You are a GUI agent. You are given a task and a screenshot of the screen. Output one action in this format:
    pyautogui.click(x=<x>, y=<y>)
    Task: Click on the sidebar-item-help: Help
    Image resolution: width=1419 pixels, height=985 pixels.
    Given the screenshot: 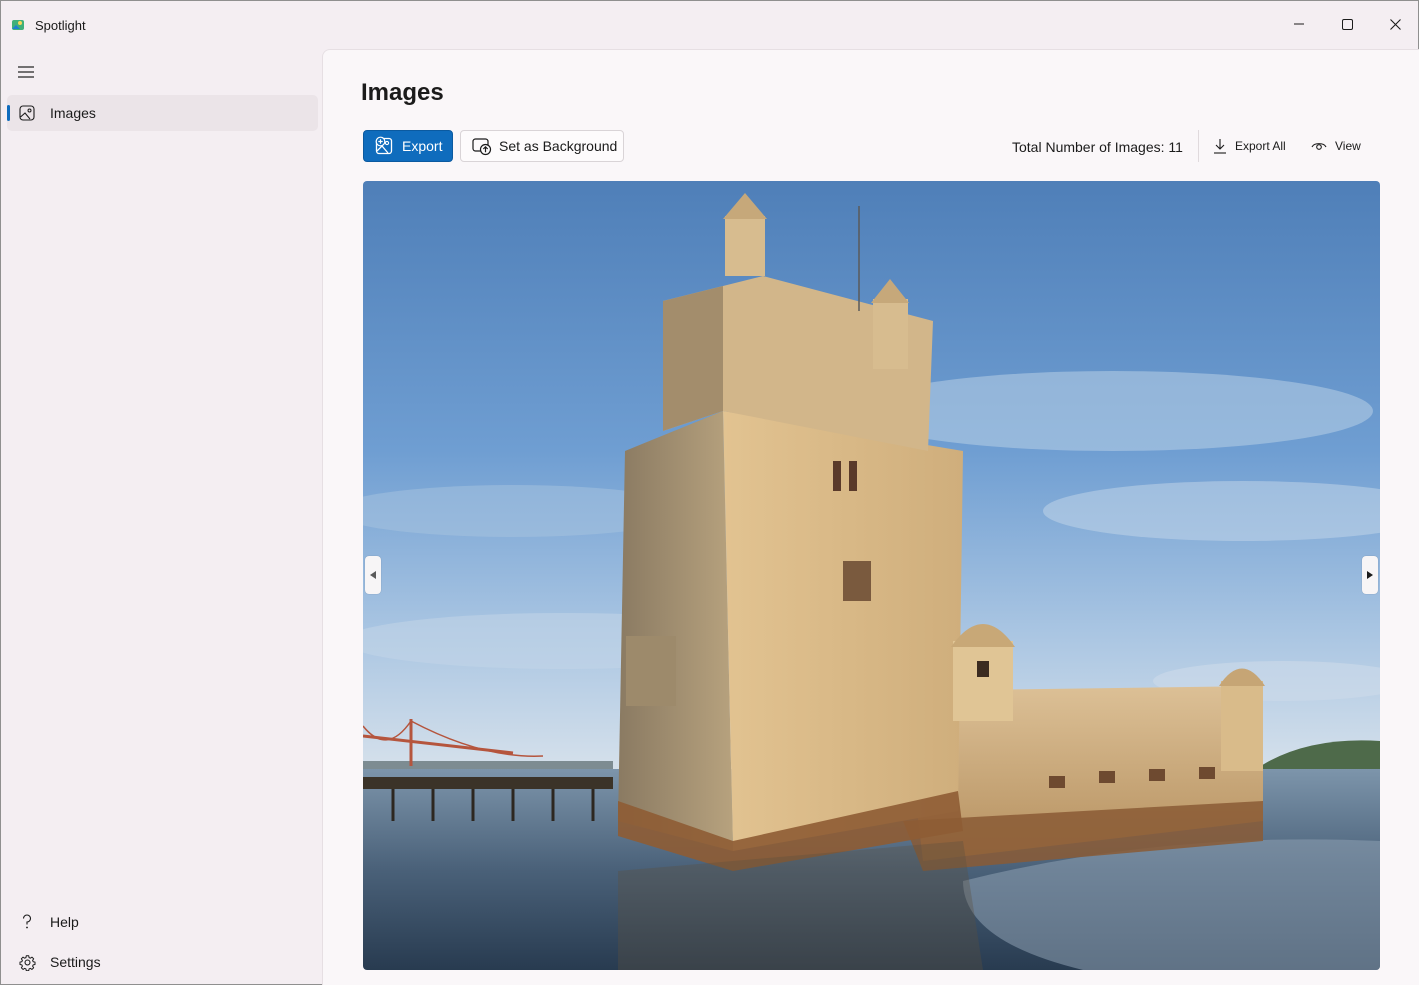 What is the action you would take?
    pyautogui.click(x=162, y=922)
    